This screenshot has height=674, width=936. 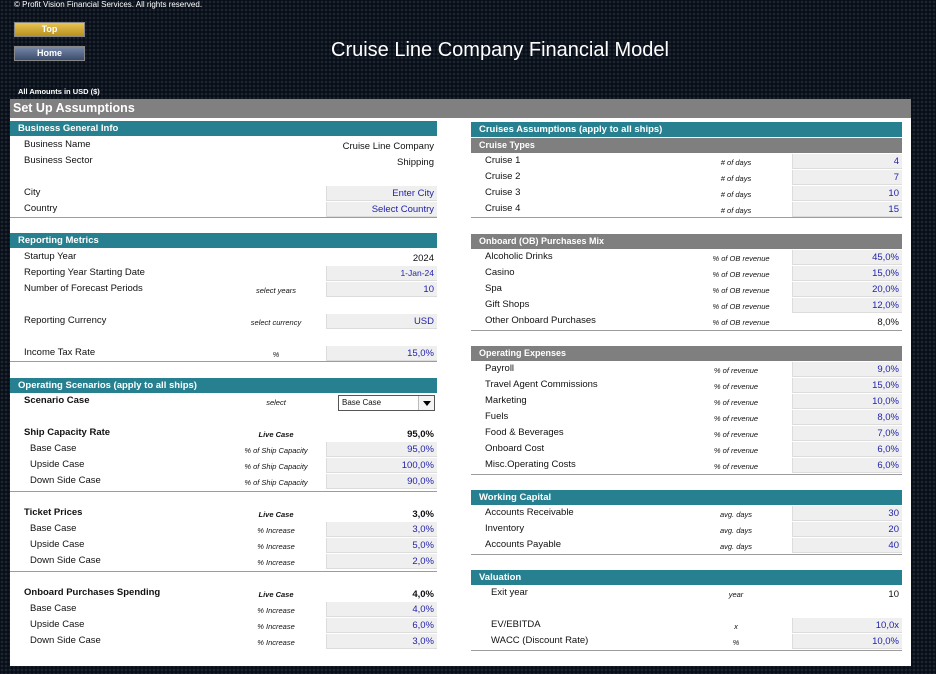 I want to click on ob-spa-unit: % of OB revenue, so click(x=741, y=290).